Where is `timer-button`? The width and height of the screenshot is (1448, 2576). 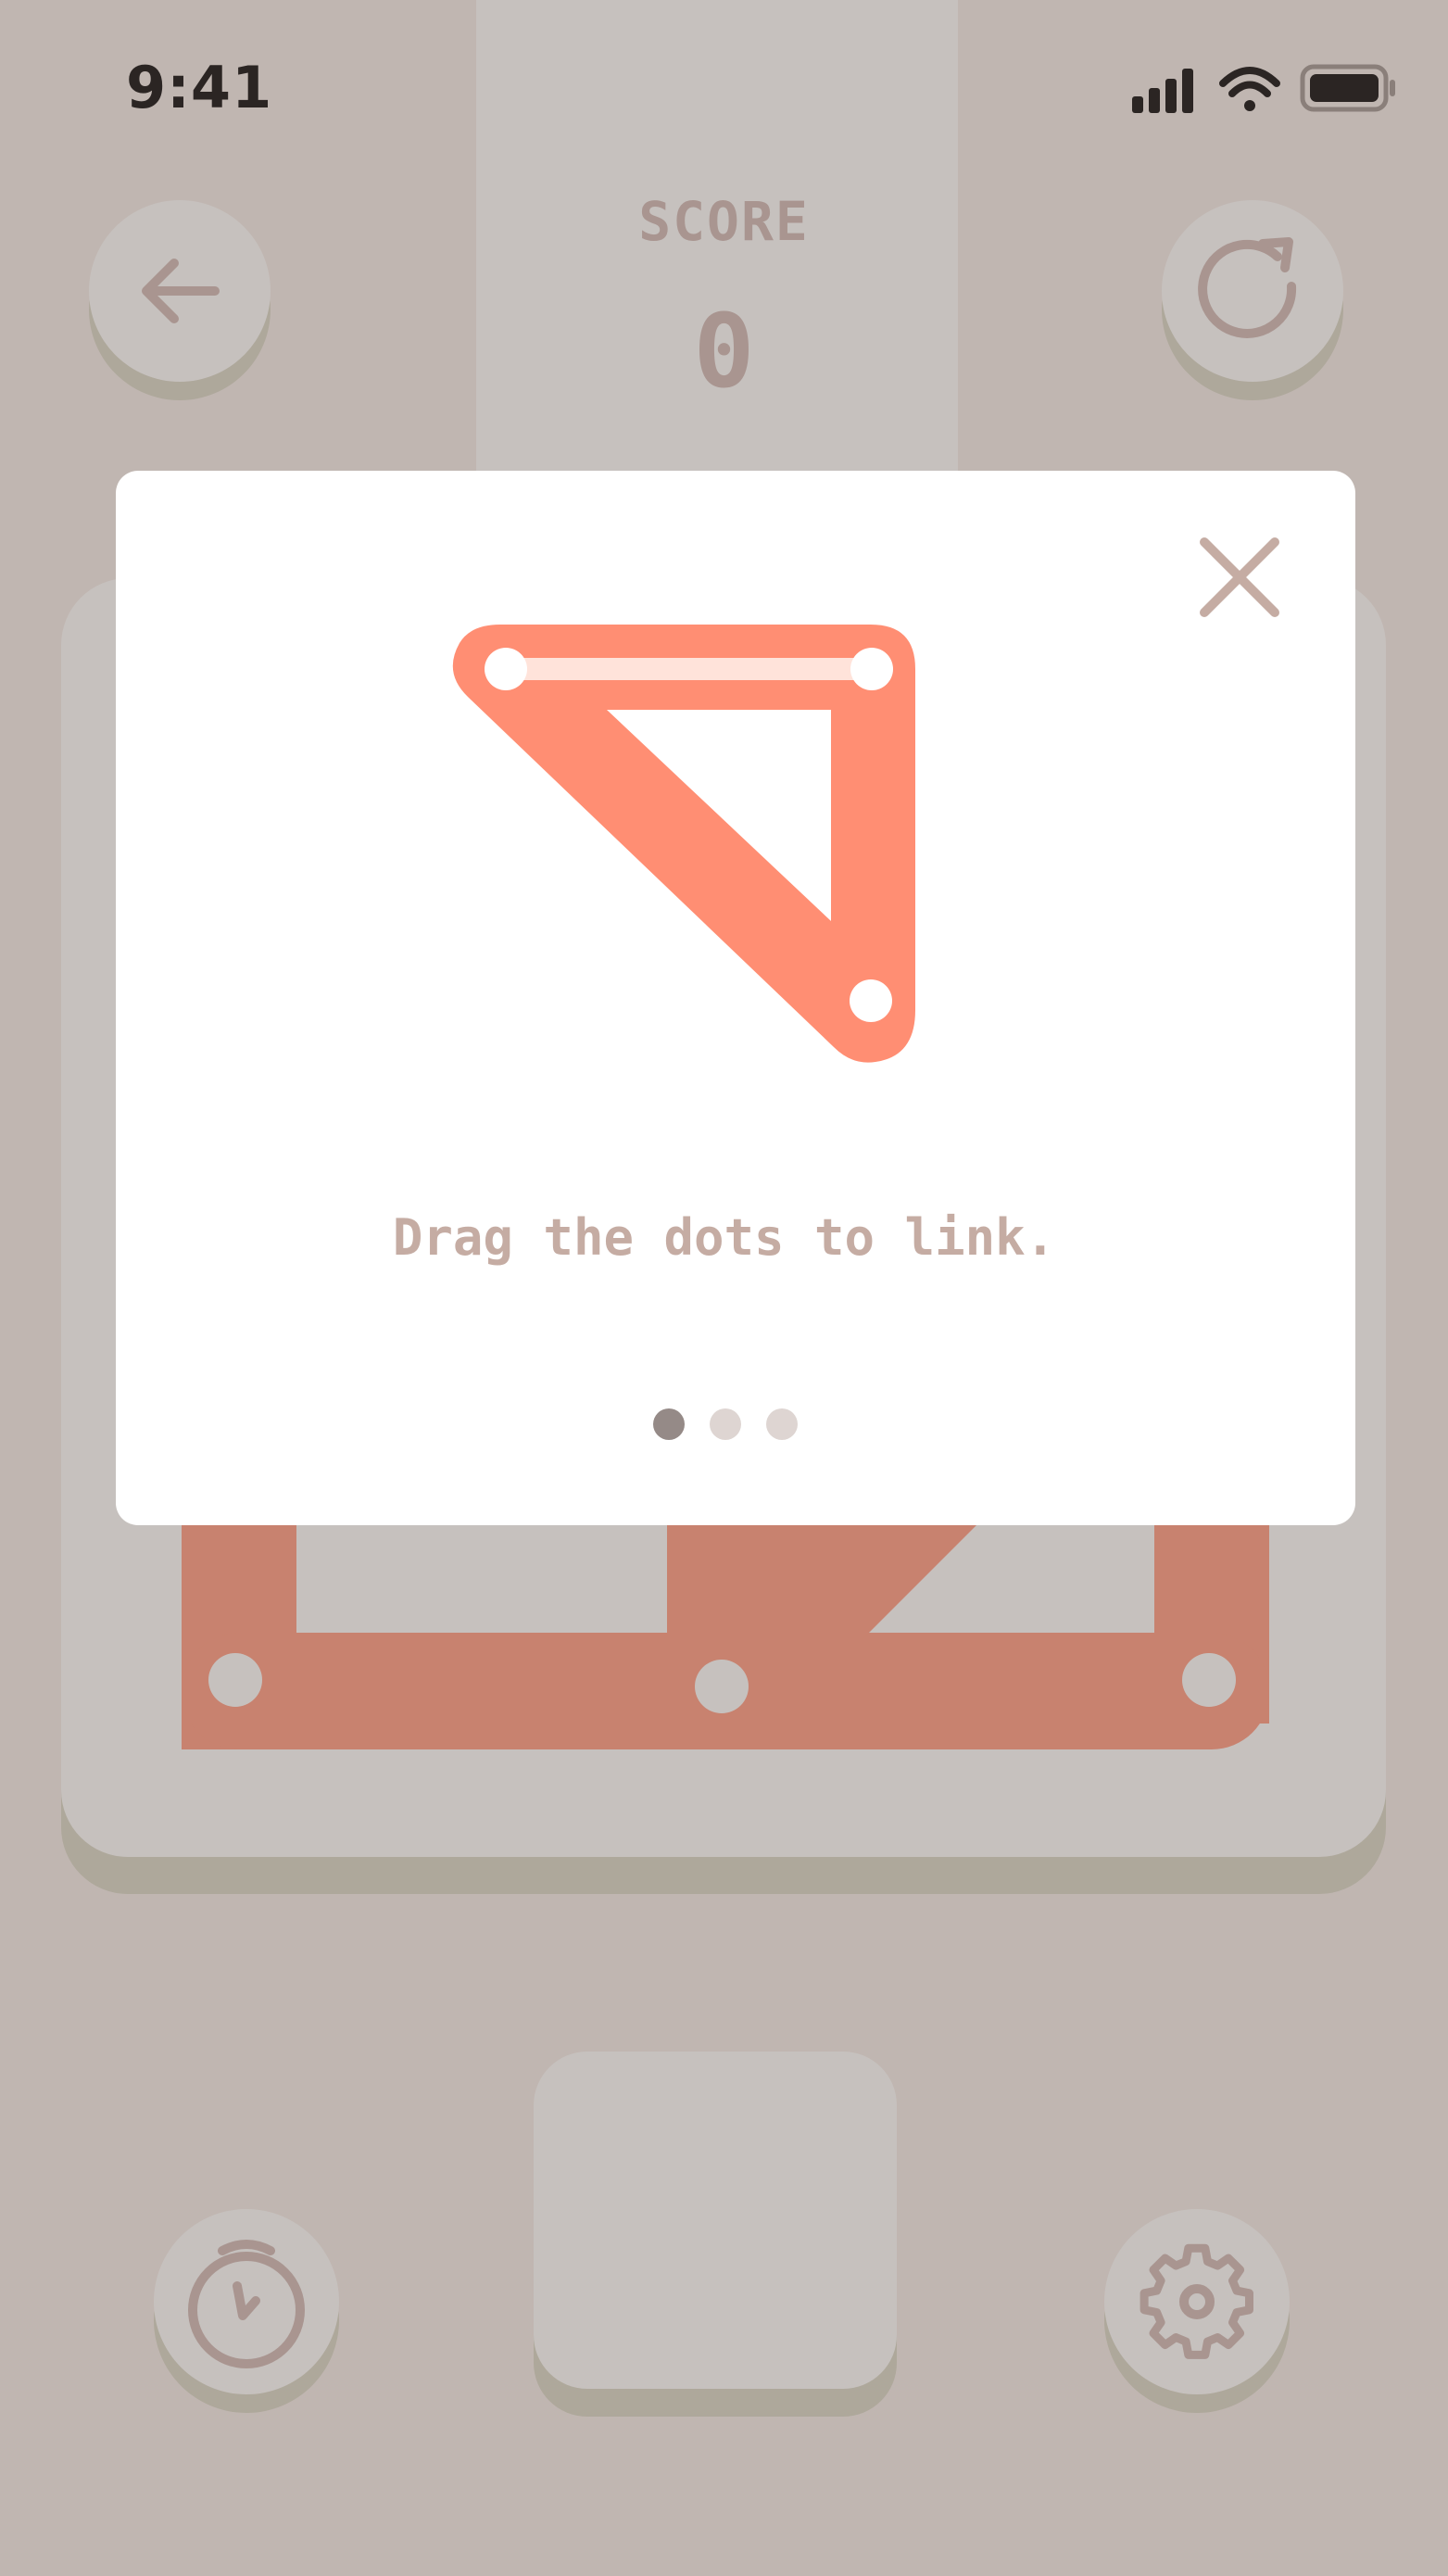
timer-button is located at coordinates (246, 2301).